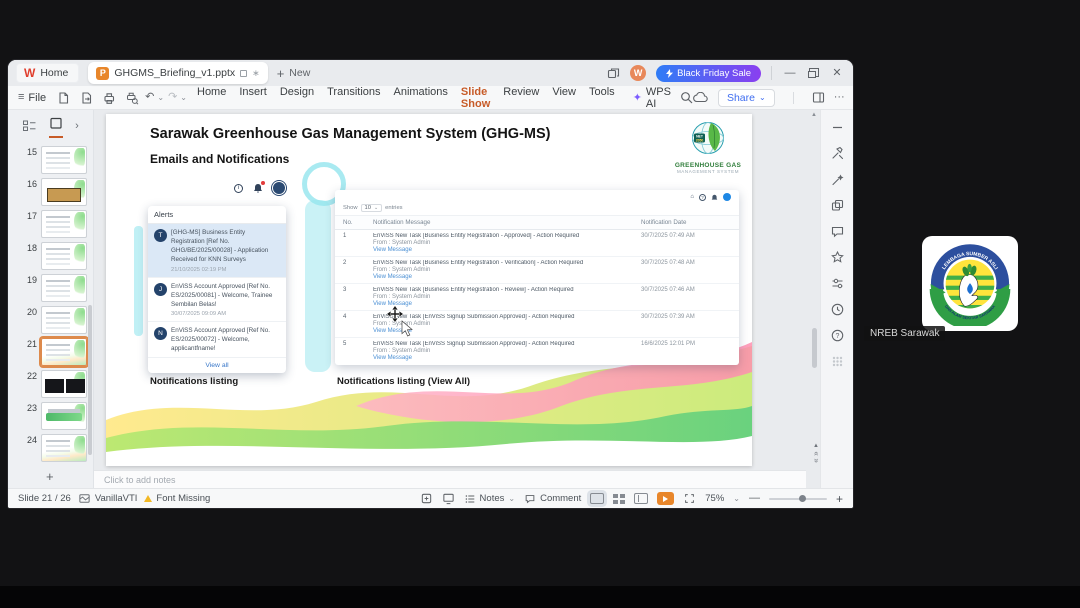 The width and height of the screenshot is (1080, 608). I want to click on undo-icon: ↶, so click(149, 97).